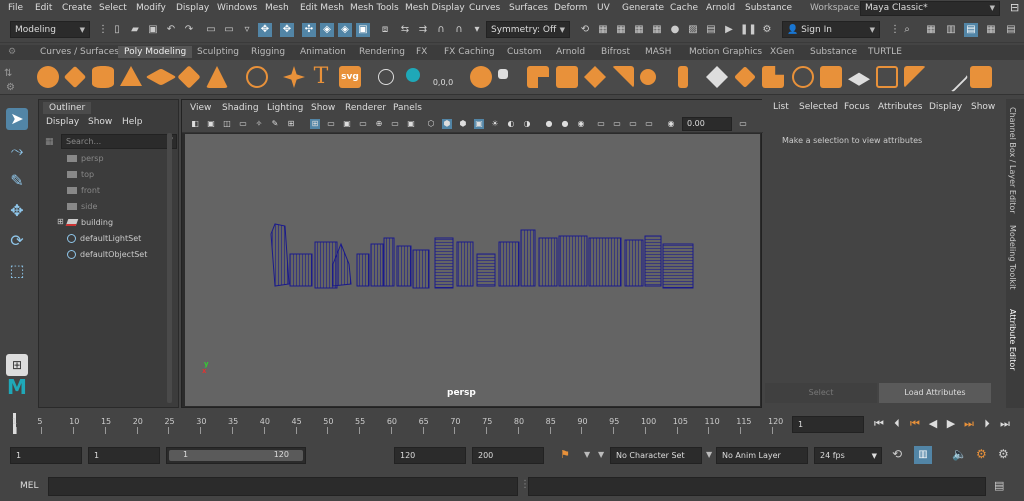  I want to click on depth-of-field-icon: ◉, so click(581, 124).